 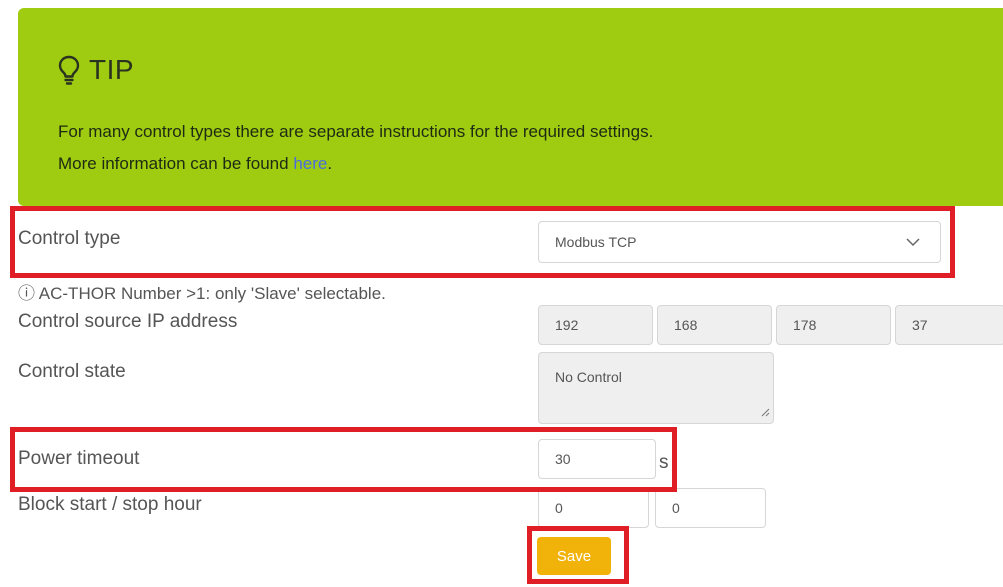 What do you see at coordinates (567, 325) in the screenshot?
I see `ip-octet-1-value: 192` at bounding box center [567, 325].